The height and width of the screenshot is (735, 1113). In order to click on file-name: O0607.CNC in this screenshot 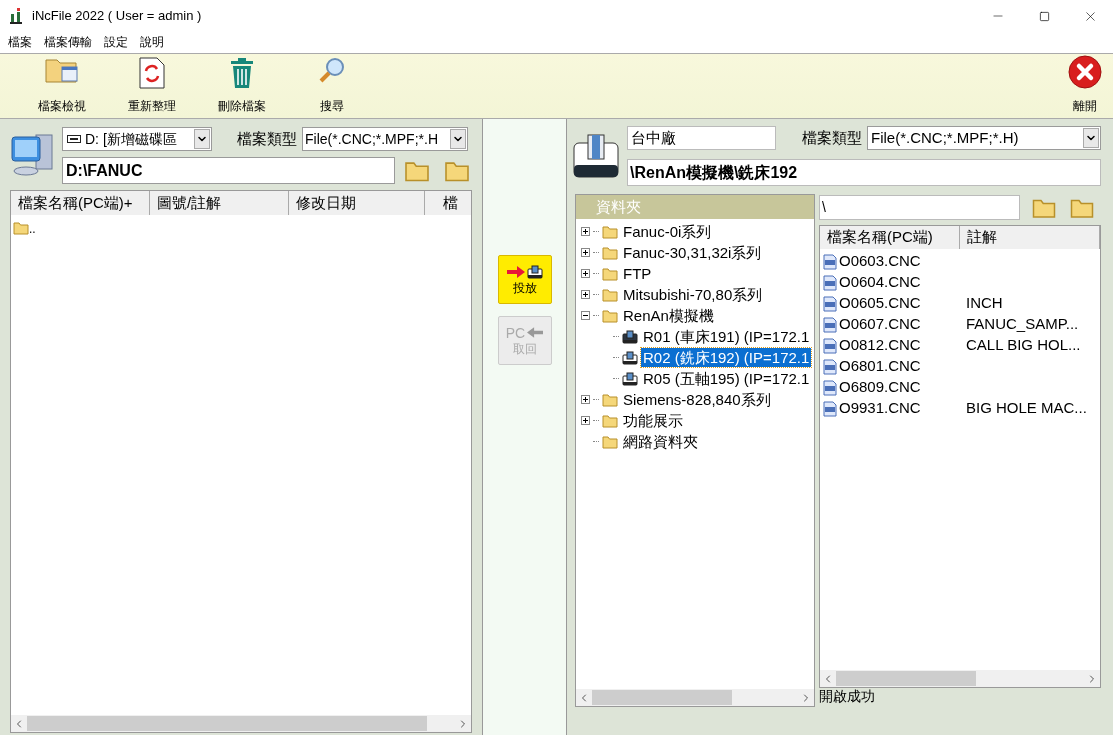, I will do `click(902, 324)`.